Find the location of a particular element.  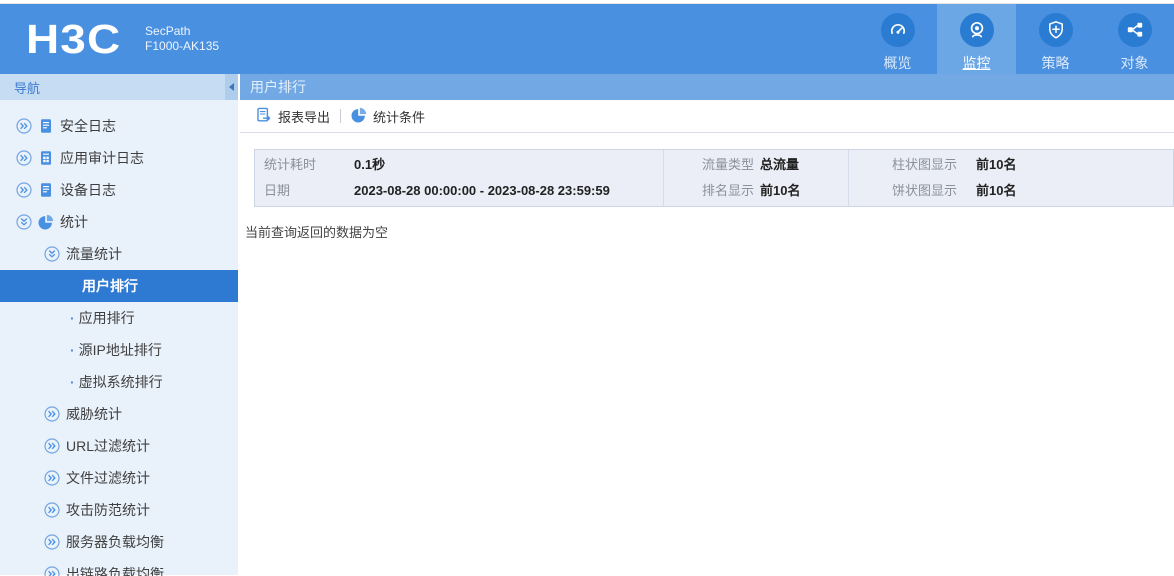

sidebar-item-label: 文件过滤统计 is located at coordinates (108, 478).